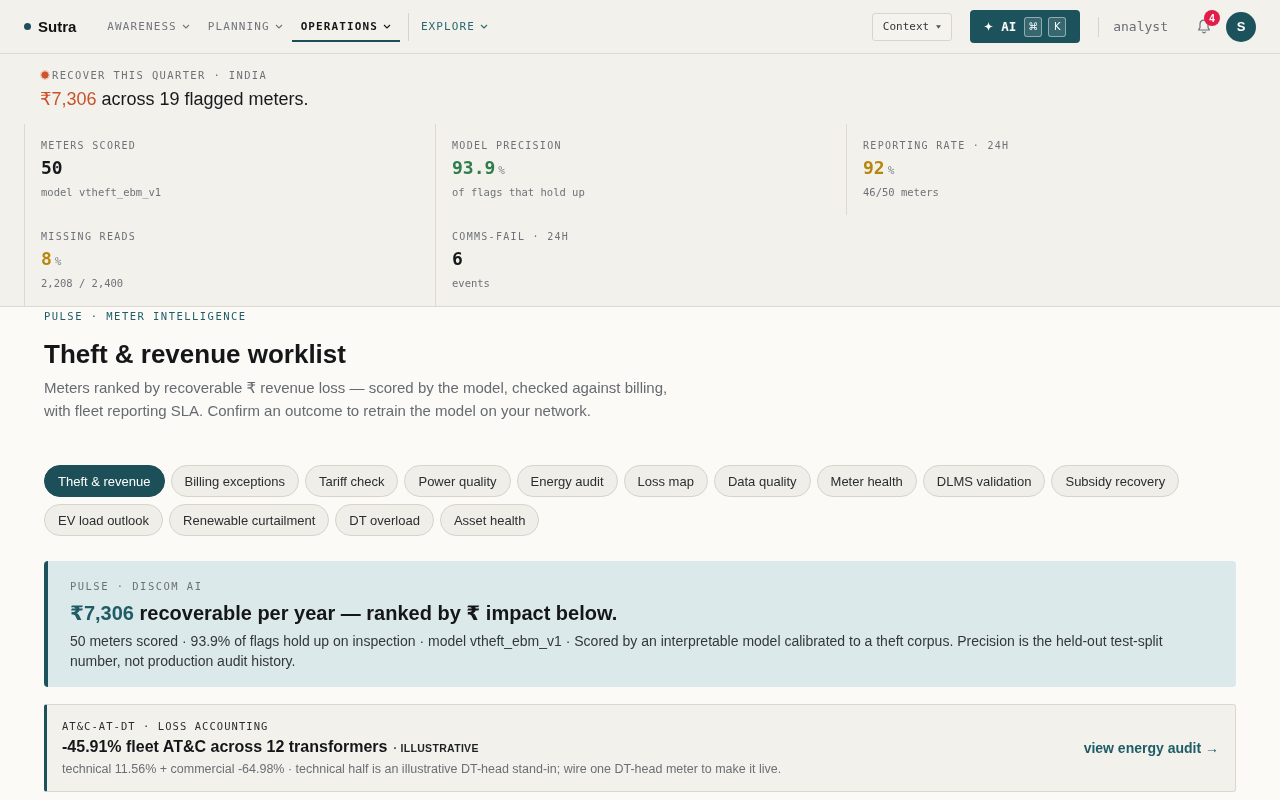  What do you see at coordinates (175, 99) in the screenshot?
I see `summary-headline: ₹7,306 across 19 flagged meters.` at bounding box center [175, 99].